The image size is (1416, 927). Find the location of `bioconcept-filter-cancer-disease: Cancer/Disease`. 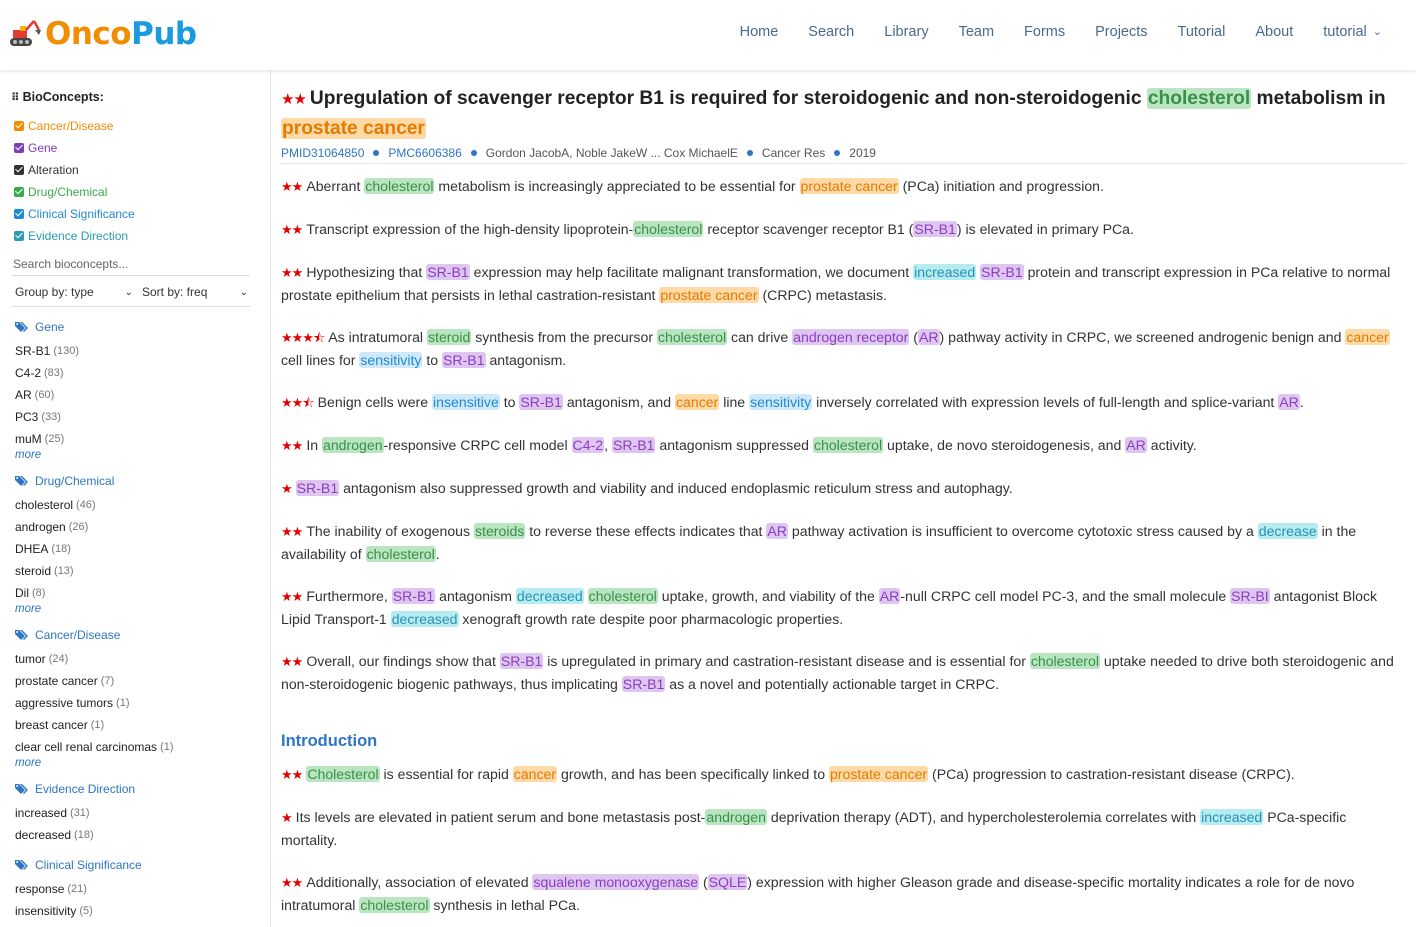

bioconcept-filter-cancer-disease: Cancer/Disease is located at coordinates (74, 126).